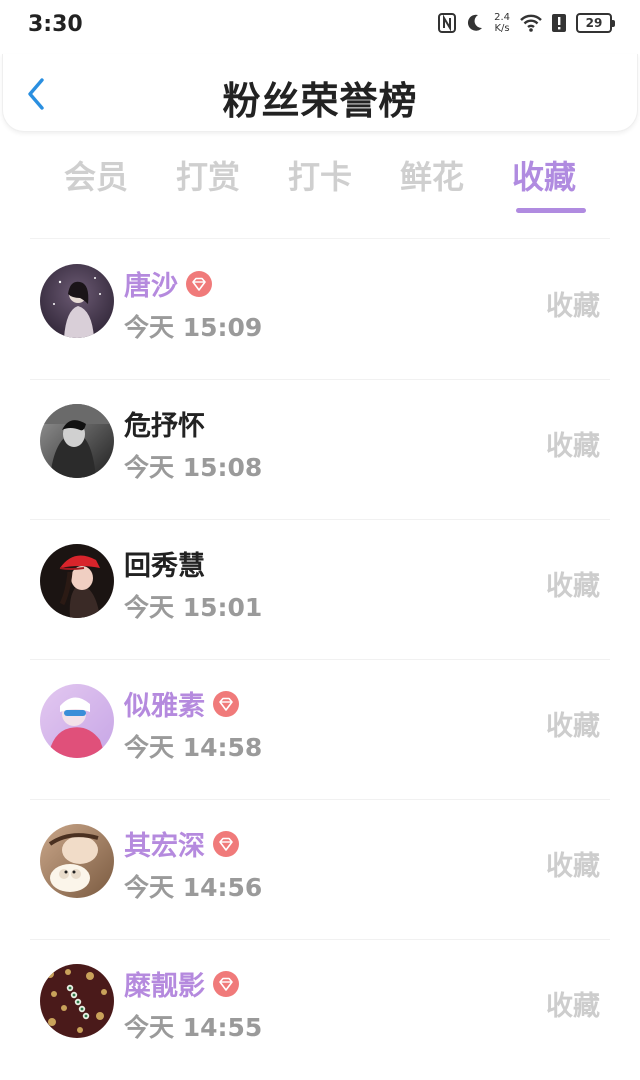  I want to click on list-item: 其宏深 今天 14:56 收藏, so click(320, 870).